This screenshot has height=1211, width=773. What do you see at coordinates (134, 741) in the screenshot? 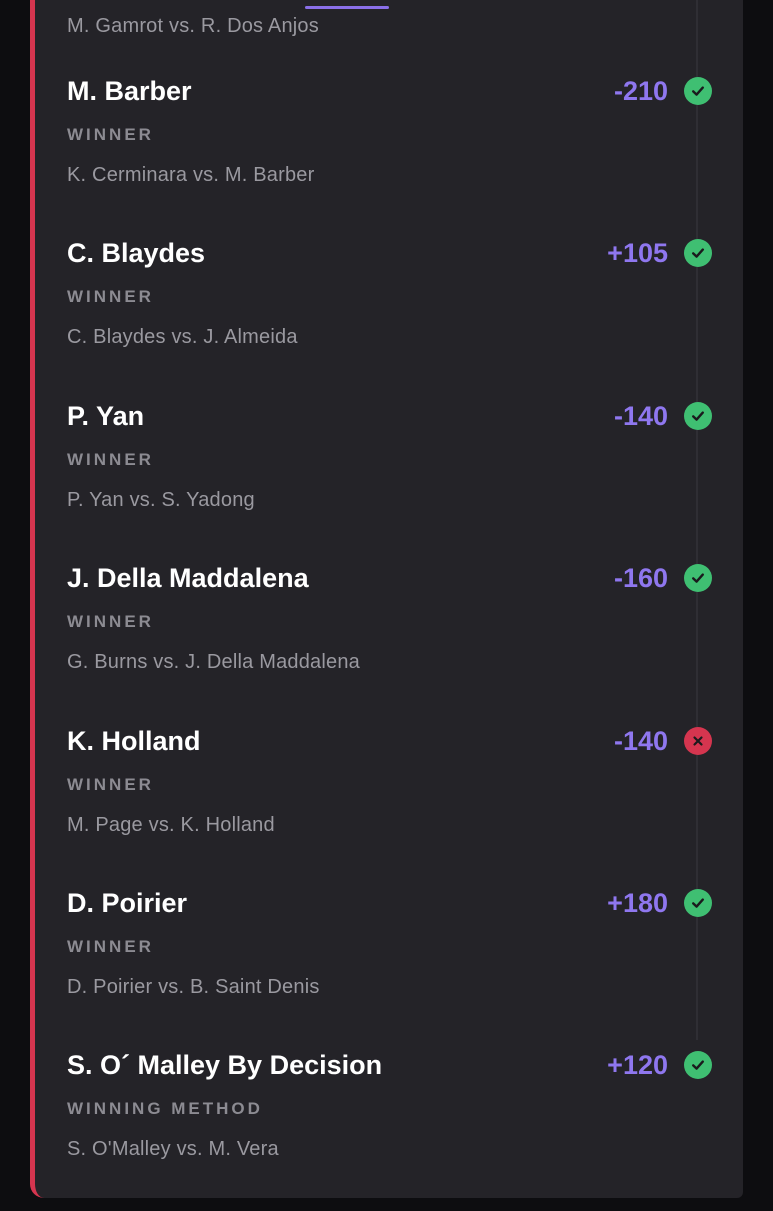
I see `leg-pick: K. Holland` at bounding box center [134, 741].